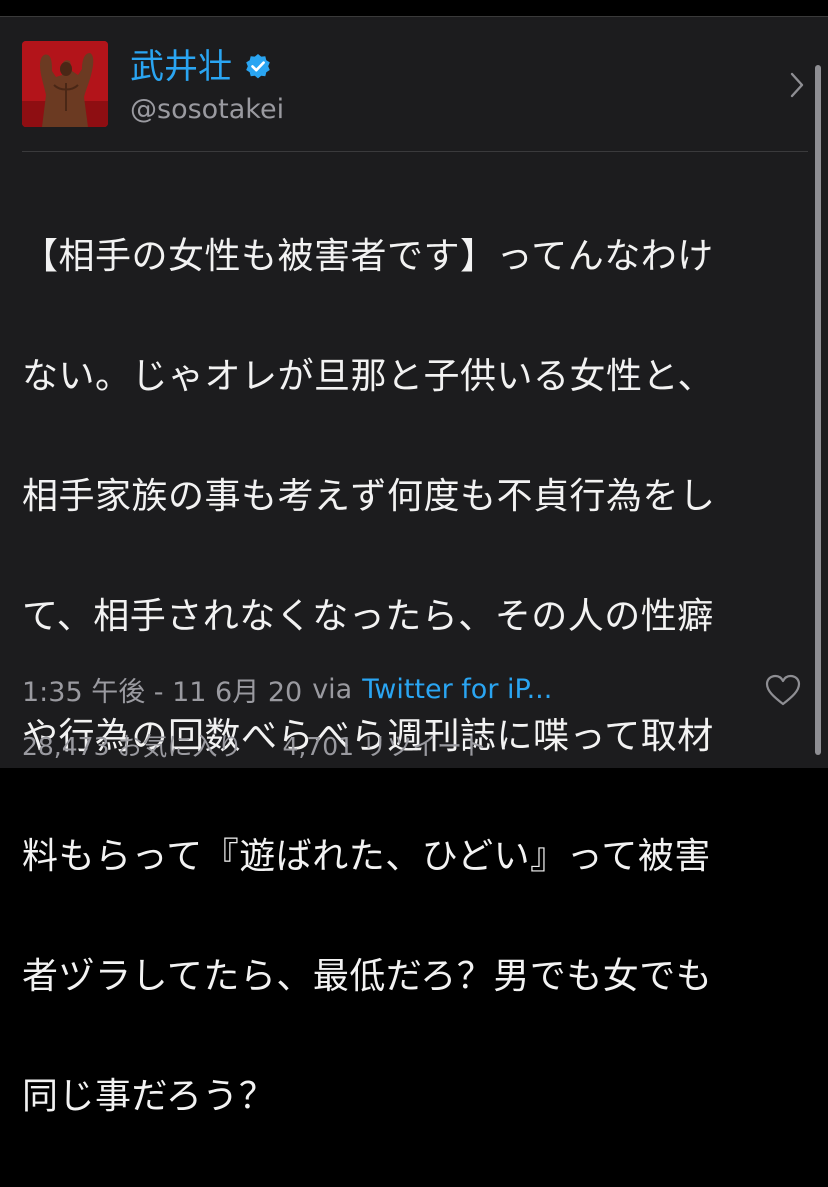  What do you see at coordinates (149, 1096) in the screenshot?
I see `tweet-line: 同じ事だろう？` at bounding box center [149, 1096].